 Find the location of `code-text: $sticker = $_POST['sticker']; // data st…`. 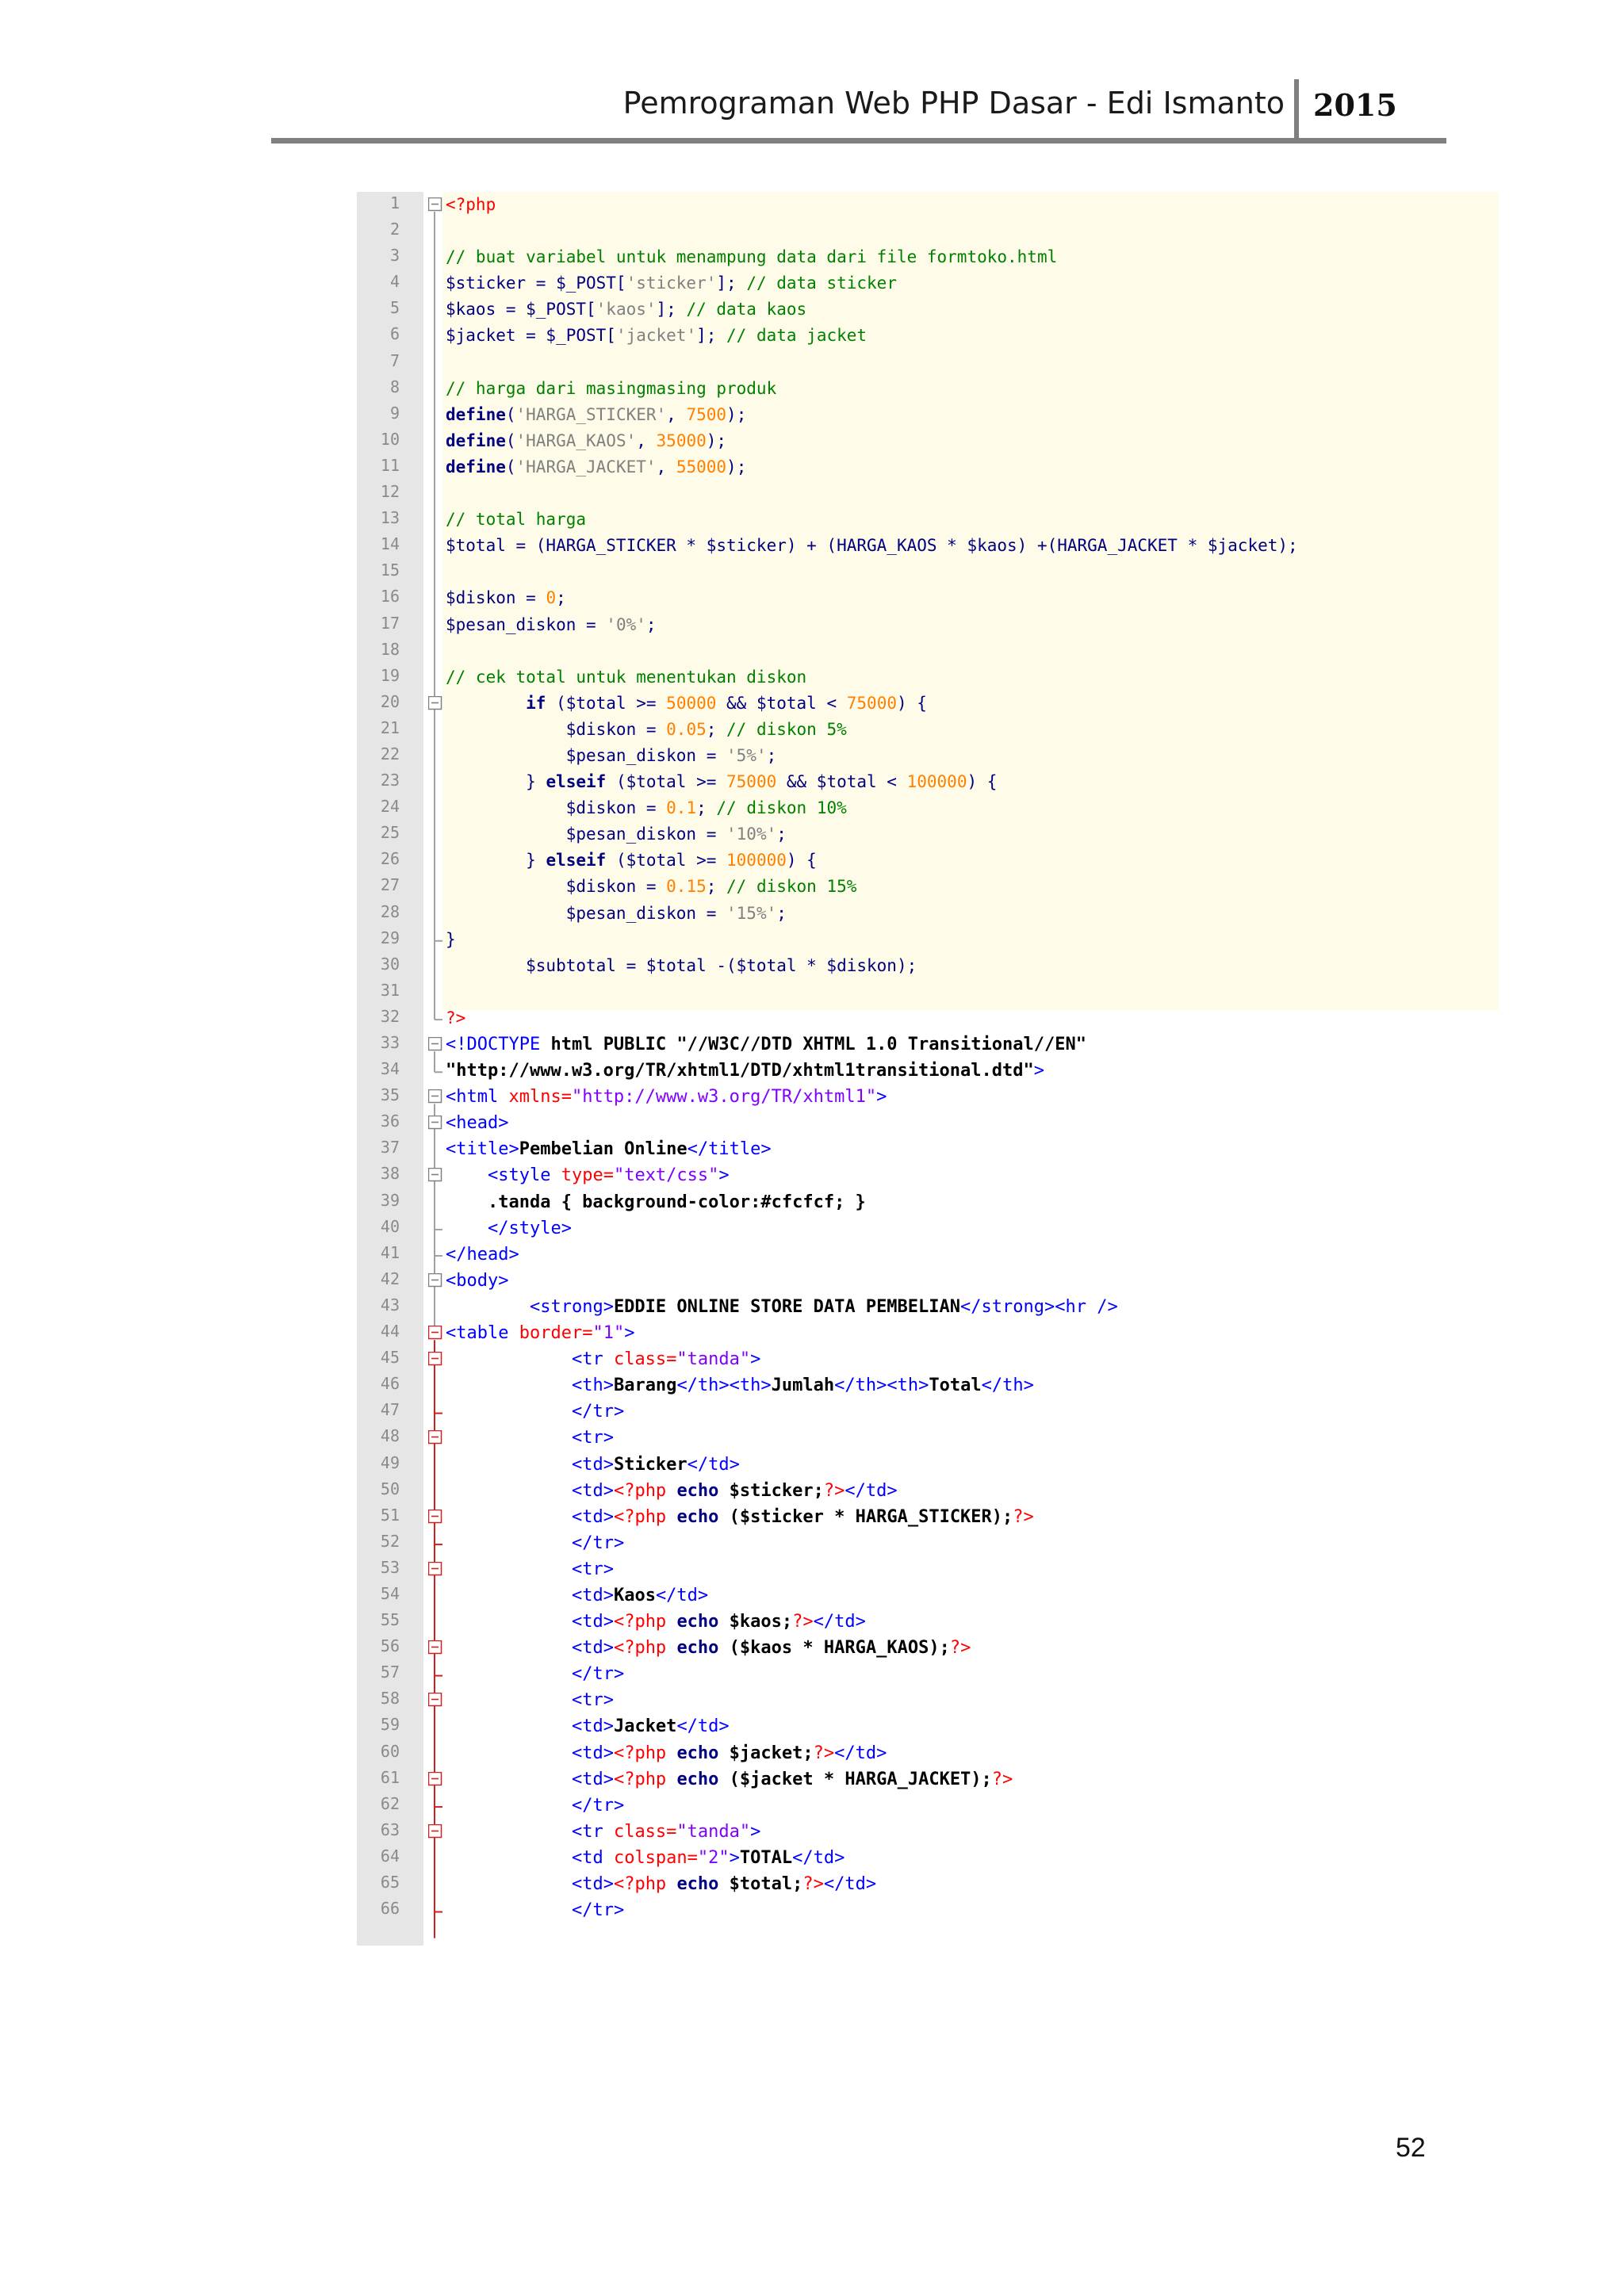

code-text: $sticker = $_POST['sticker']; // data st… is located at coordinates (671, 284).